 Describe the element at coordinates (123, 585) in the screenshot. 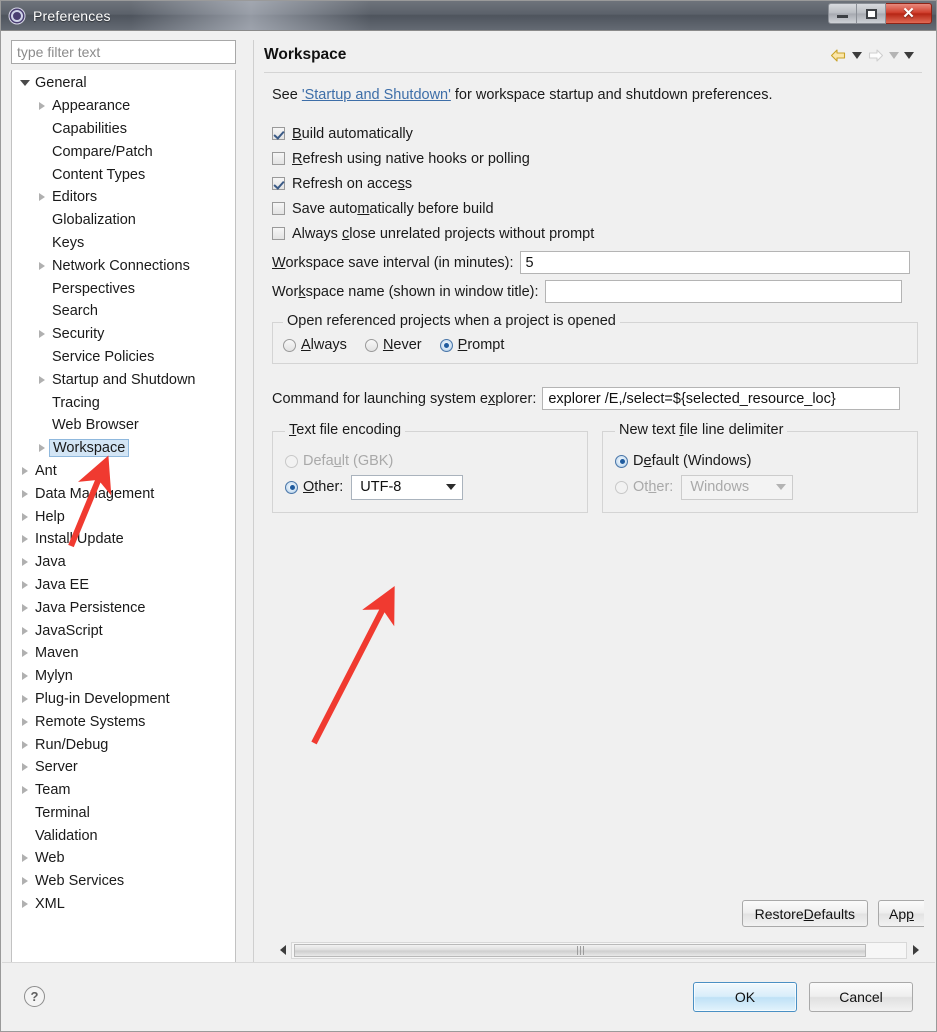

I see `tree-item-java-ee: Java EE` at that location.